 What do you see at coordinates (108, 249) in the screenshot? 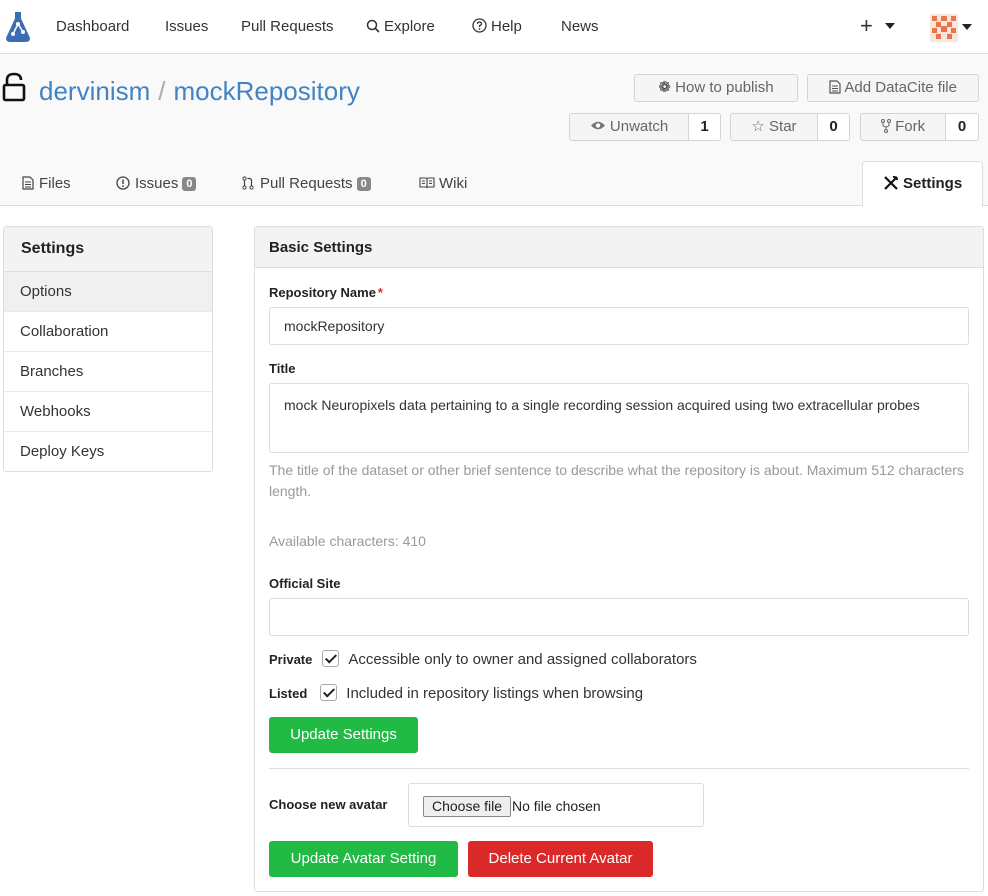
I see `sidebar-title: Settings` at bounding box center [108, 249].